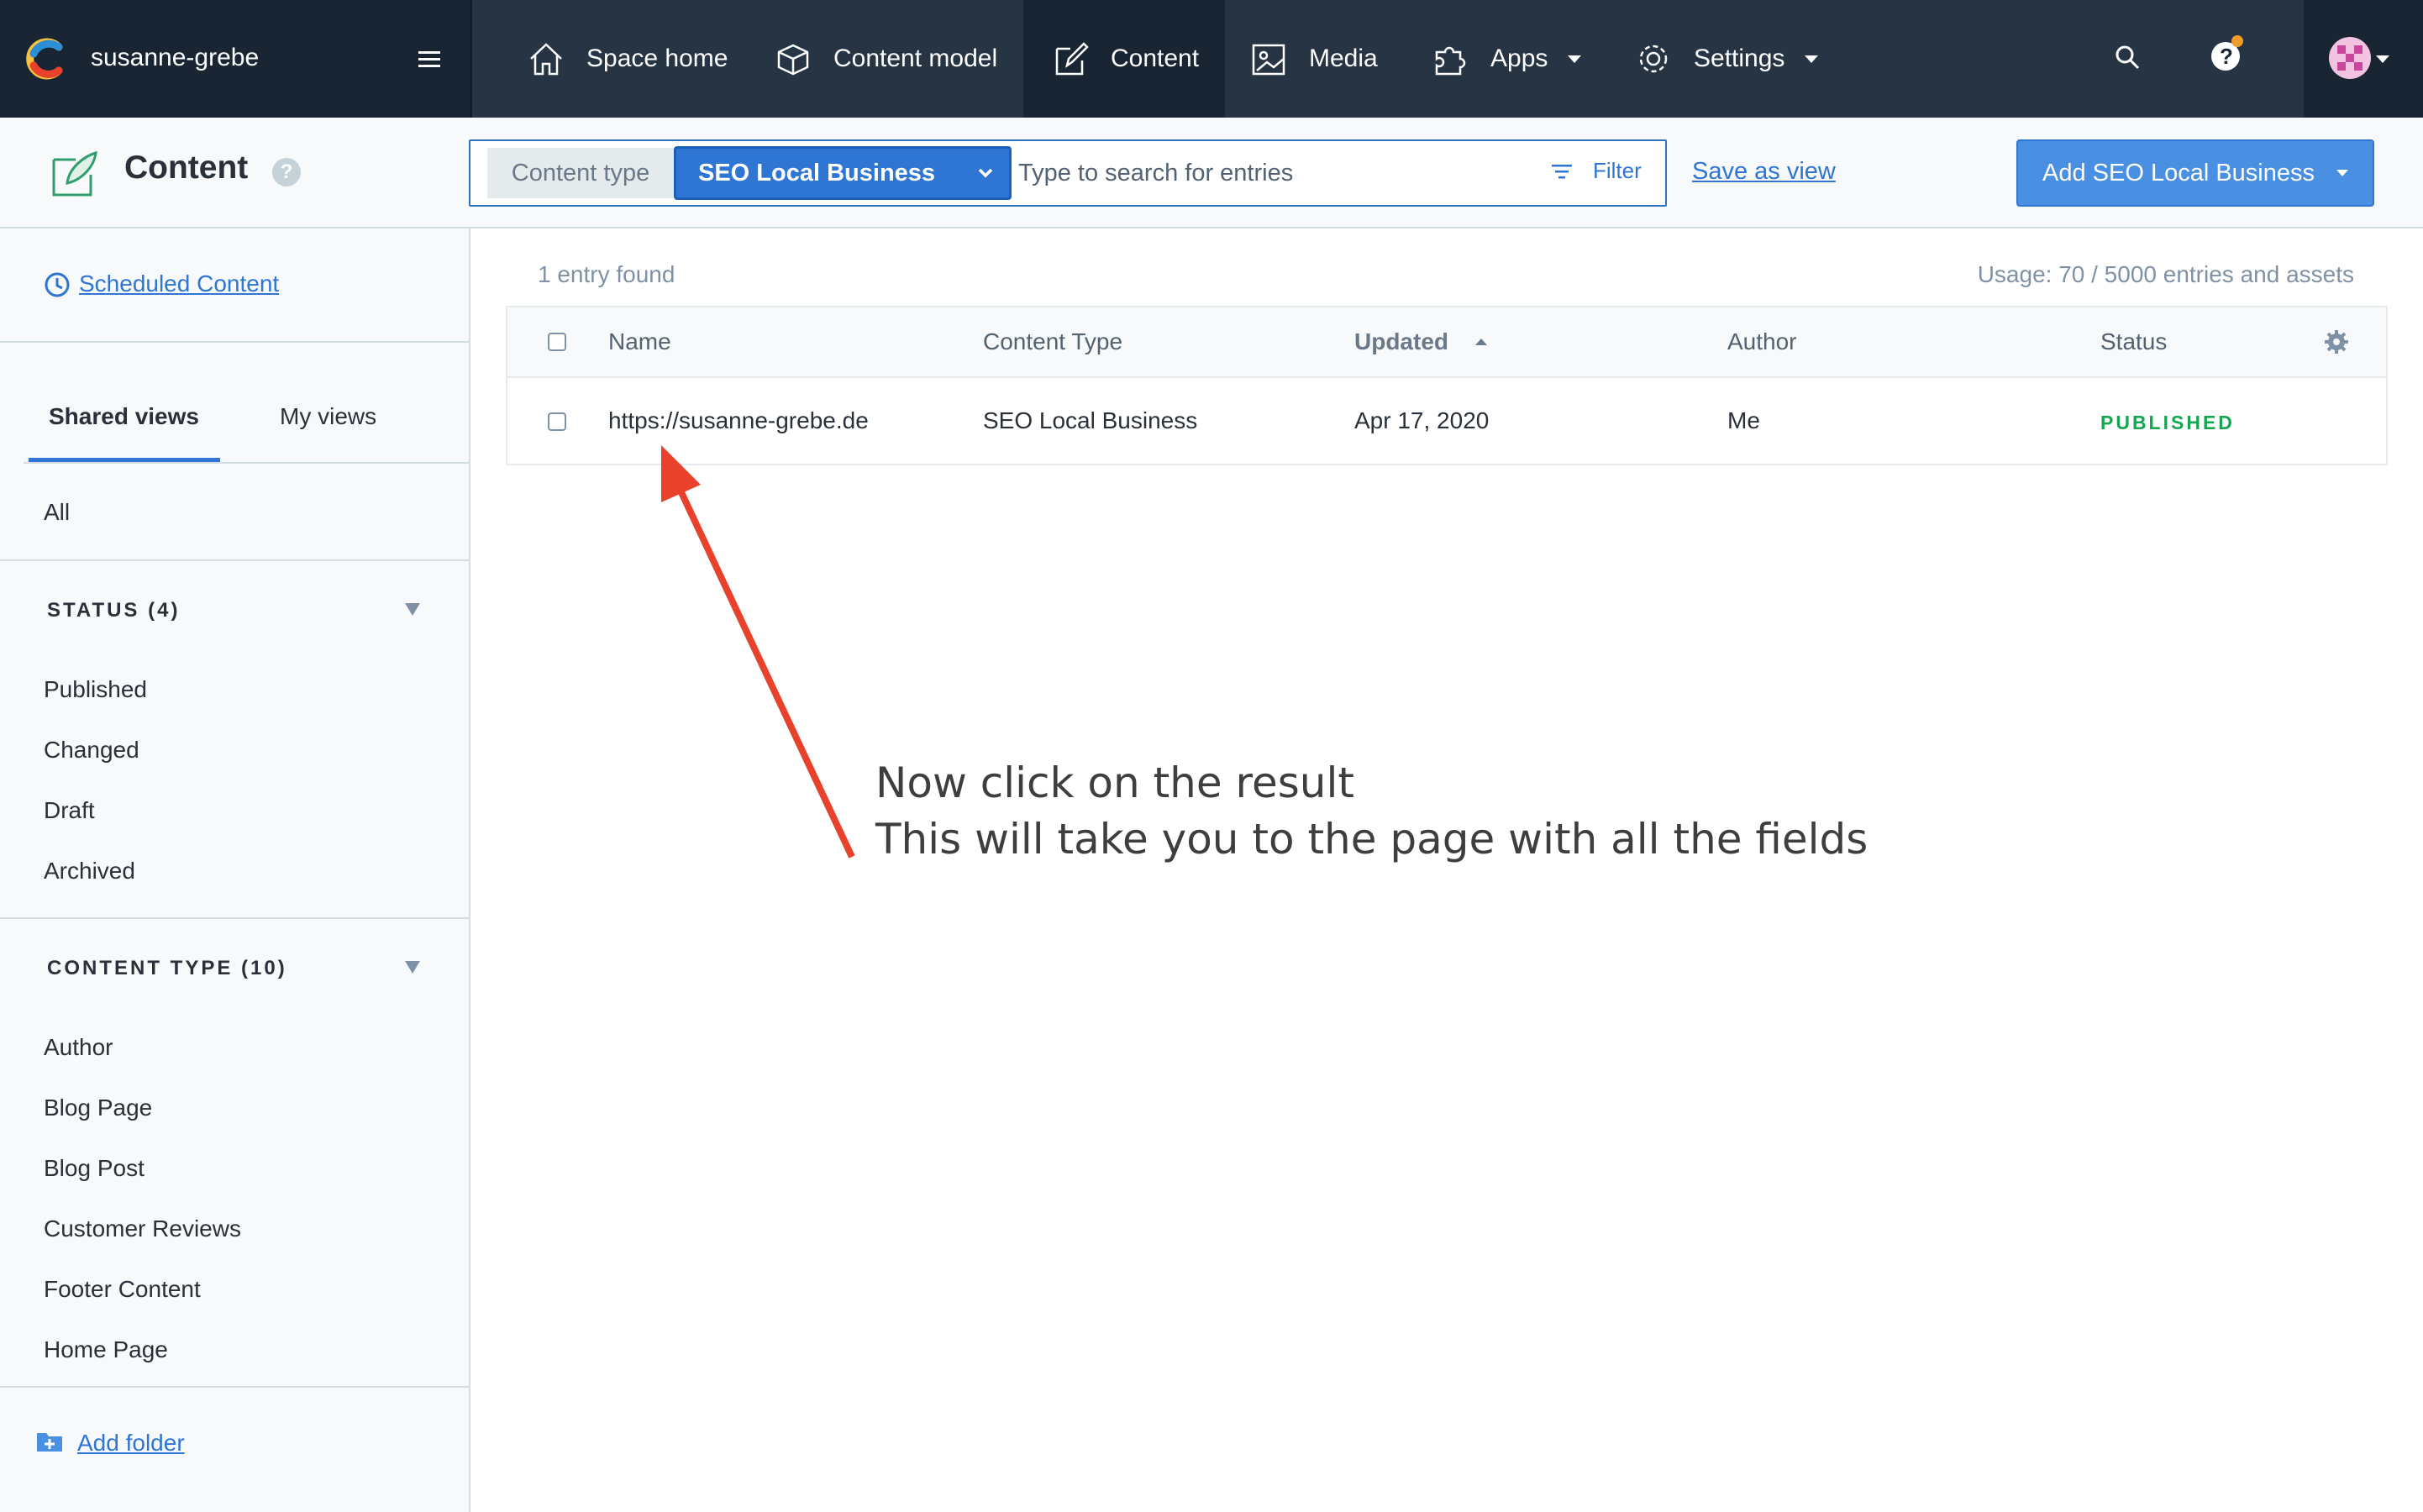 The width and height of the screenshot is (2423, 1512). What do you see at coordinates (1481, 342) in the screenshot?
I see `sort-ascending-icon` at bounding box center [1481, 342].